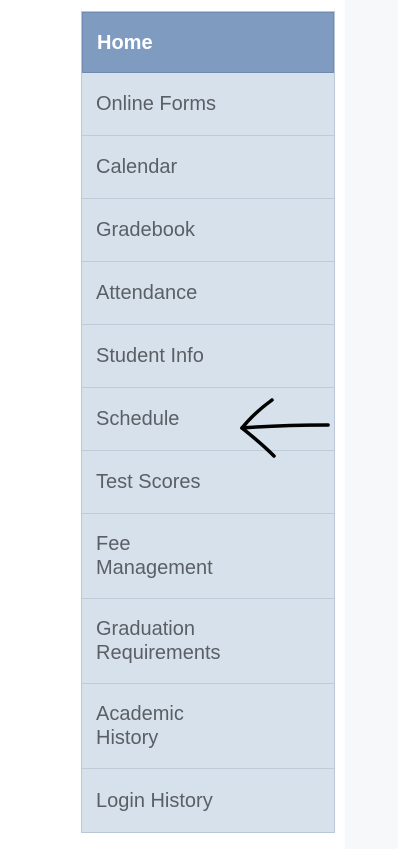 The width and height of the screenshot is (398, 849). What do you see at coordinates (208, 167) in the screenshot?
I see `sidebar-item-calendar: Calendar` at bounding box center [208, 167].